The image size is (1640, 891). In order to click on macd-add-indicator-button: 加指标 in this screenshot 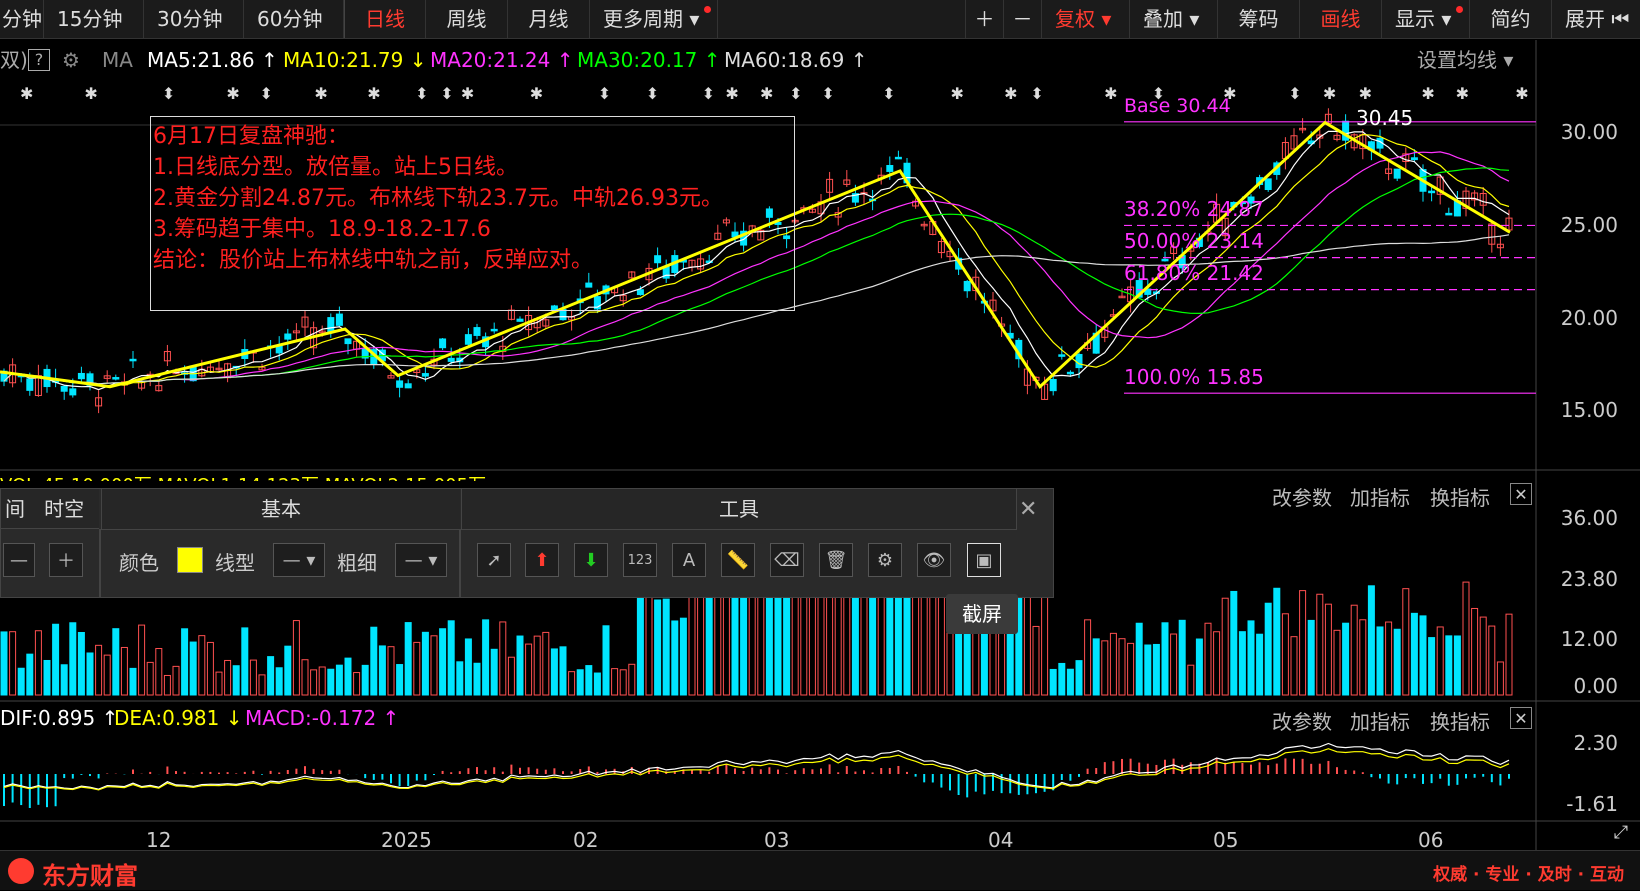, I will do `click(1380, 720)`.